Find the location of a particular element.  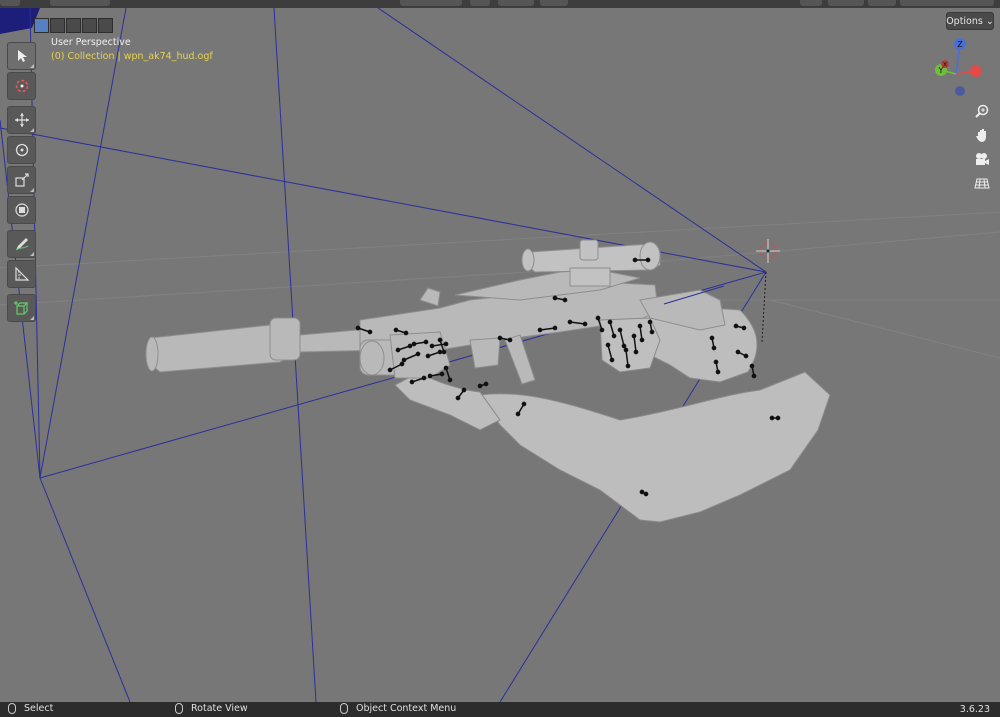

orientation-dropdown is located at coordinates (431, 3).